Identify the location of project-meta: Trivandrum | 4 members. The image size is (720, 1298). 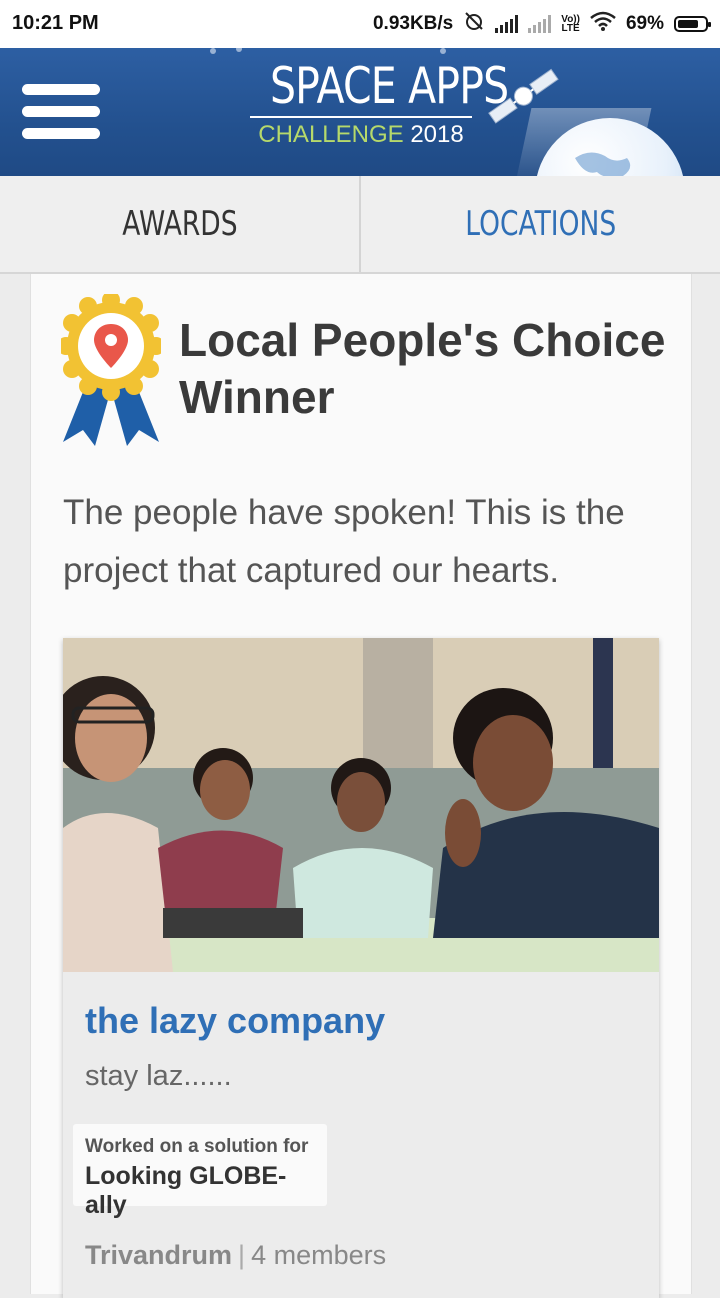
(235, 1255).